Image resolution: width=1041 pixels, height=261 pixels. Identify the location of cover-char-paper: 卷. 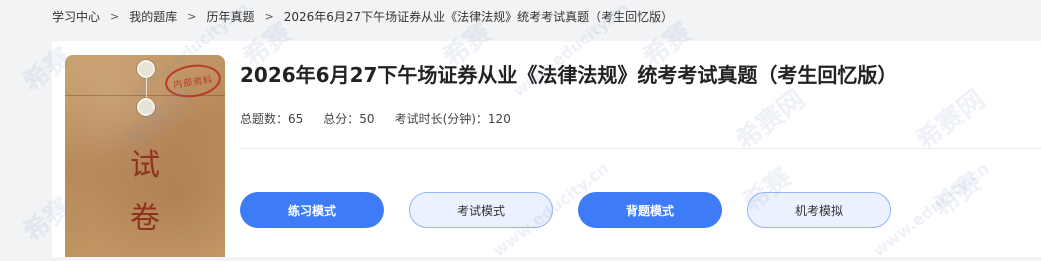
(145, 218).